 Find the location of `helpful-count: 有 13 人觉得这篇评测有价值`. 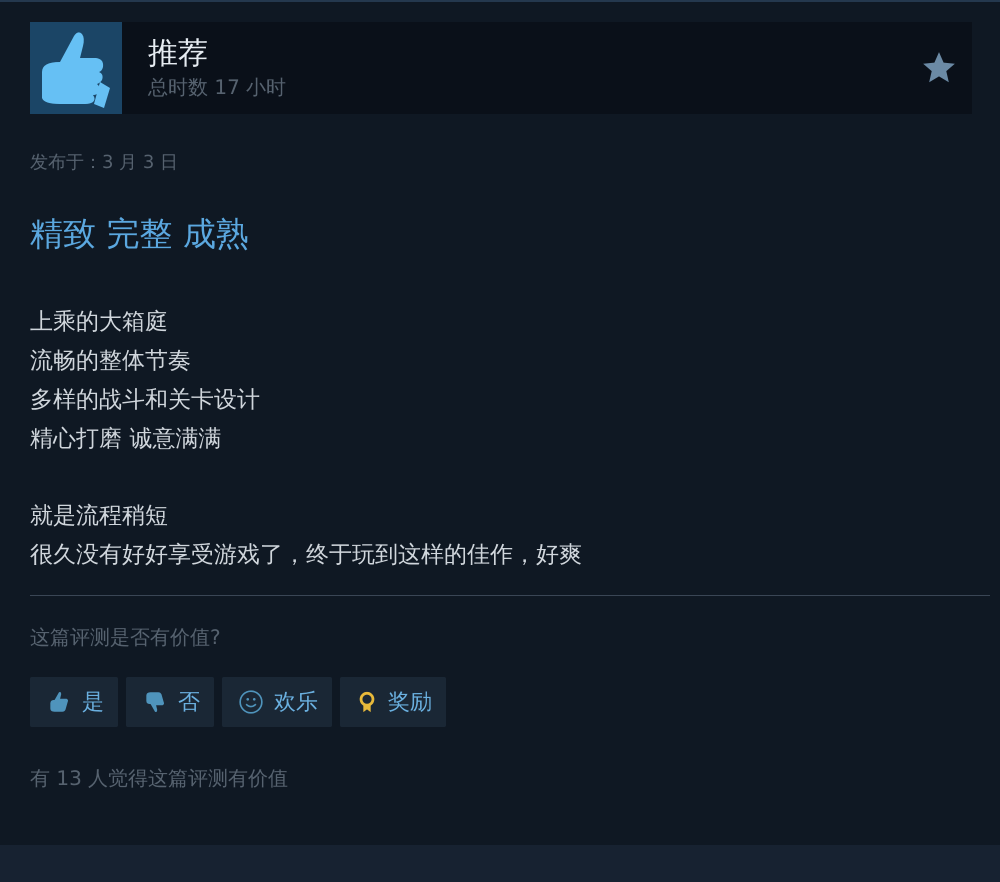

helpful-count: 有 13 人觉得这篇评测有价值 is located at coordinates (160, 778).